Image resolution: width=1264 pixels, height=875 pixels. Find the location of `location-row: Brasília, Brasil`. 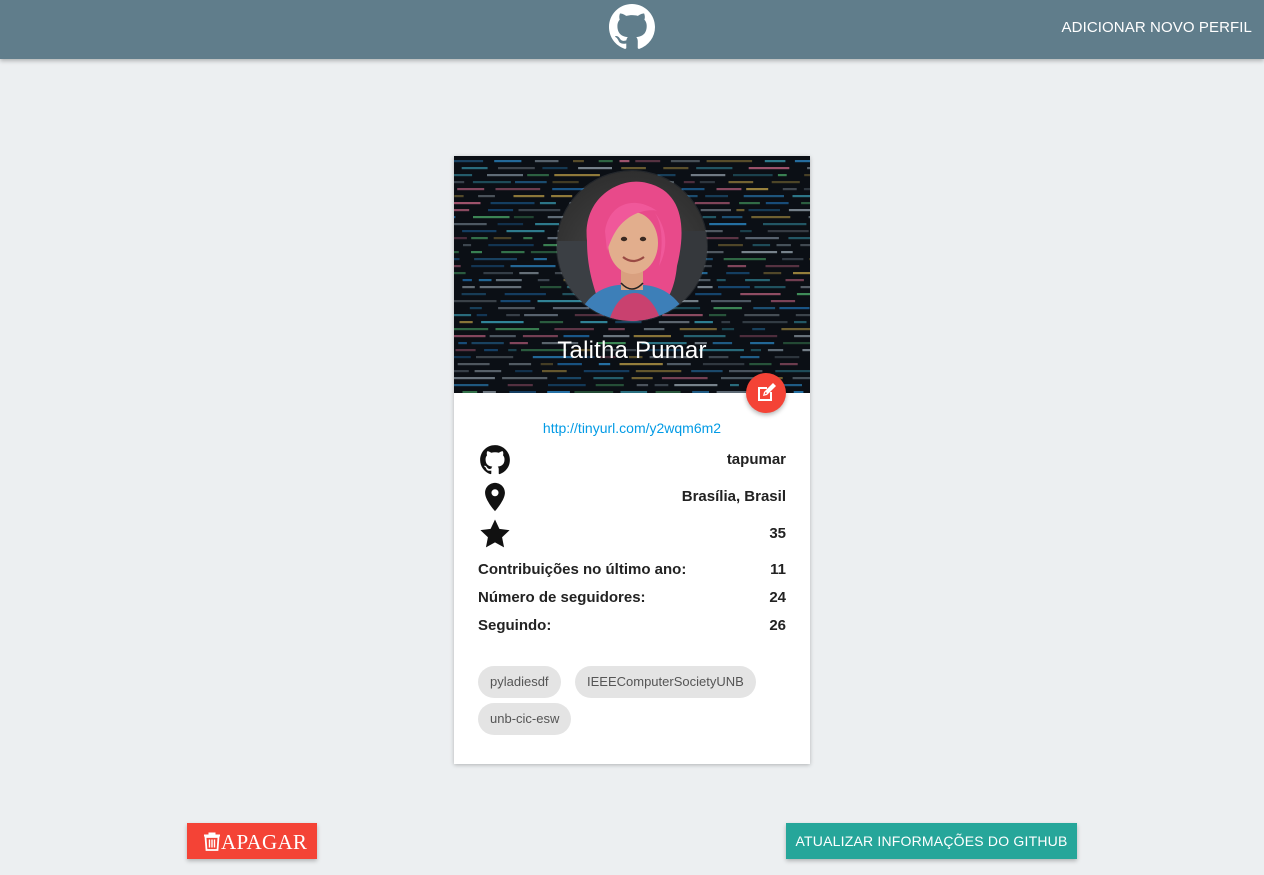

location-row: Brasília, Brasil is located at coordinates (632, 497).